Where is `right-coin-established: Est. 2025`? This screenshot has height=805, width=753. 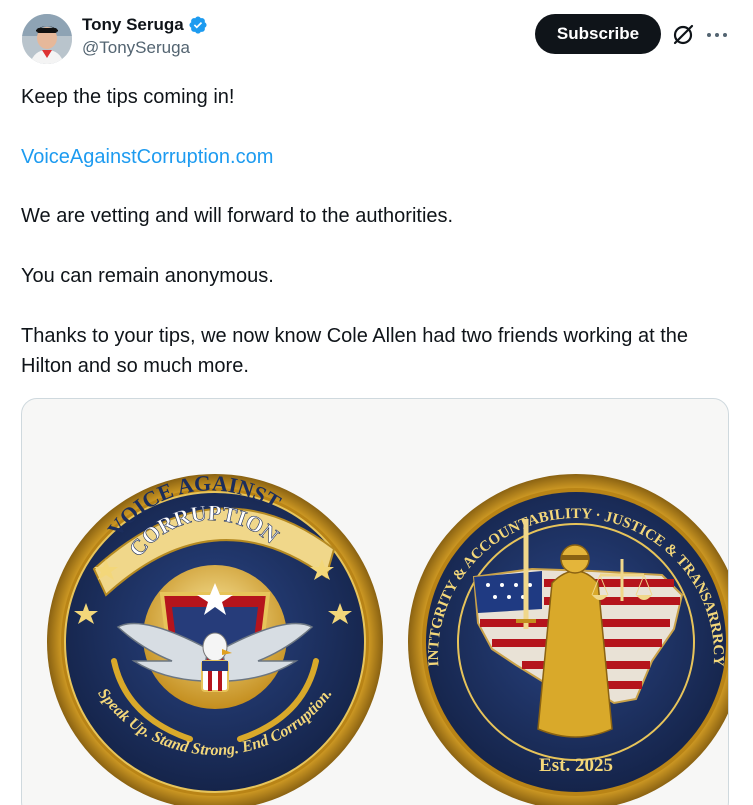
right-coin-established: Est. 2025 is located at coordinates (576, 765).